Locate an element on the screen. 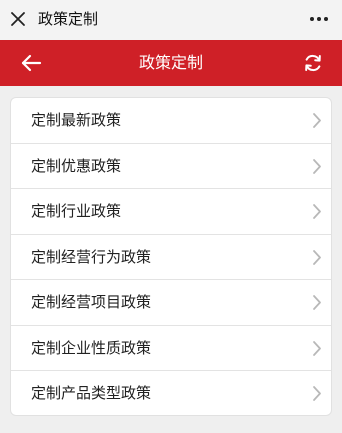 The height and width of the screenshot is (433, 342). menu-item-label: 定制行业政策 is located at coordinates (76, 211).